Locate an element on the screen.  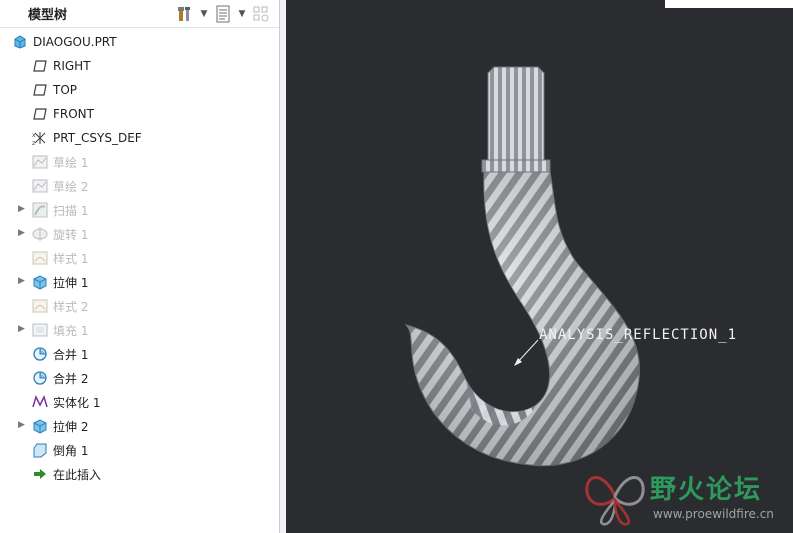
tree-item-label: 填充 1 is located at coordinates (71, 330).